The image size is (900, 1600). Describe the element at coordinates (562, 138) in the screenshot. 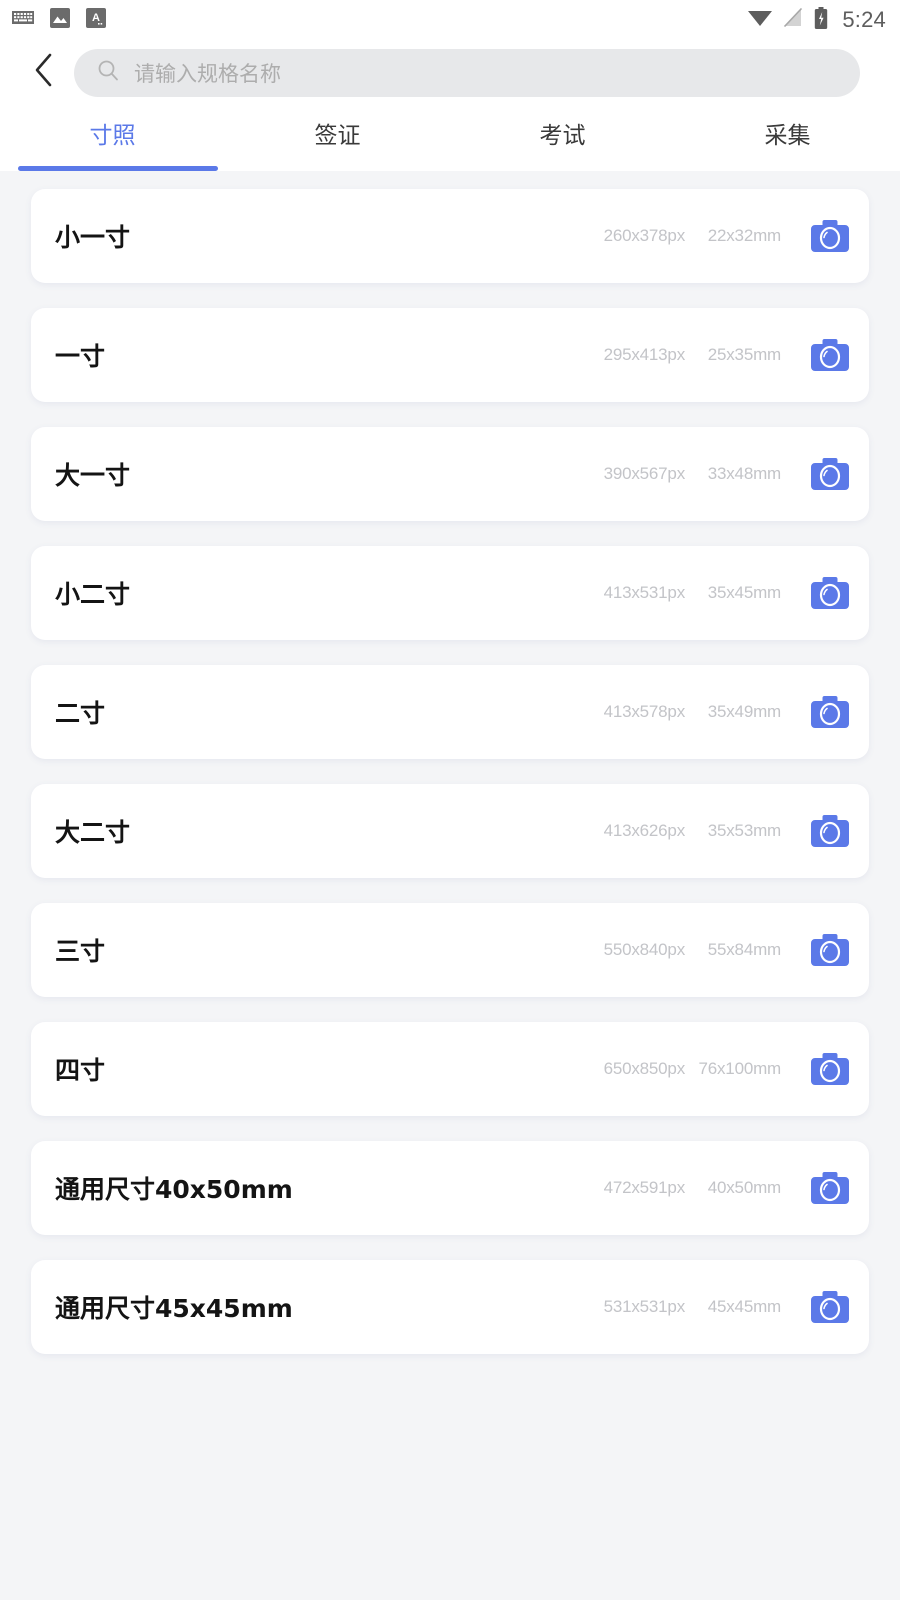

I see `tab-kaoshi: 考试` at that location.